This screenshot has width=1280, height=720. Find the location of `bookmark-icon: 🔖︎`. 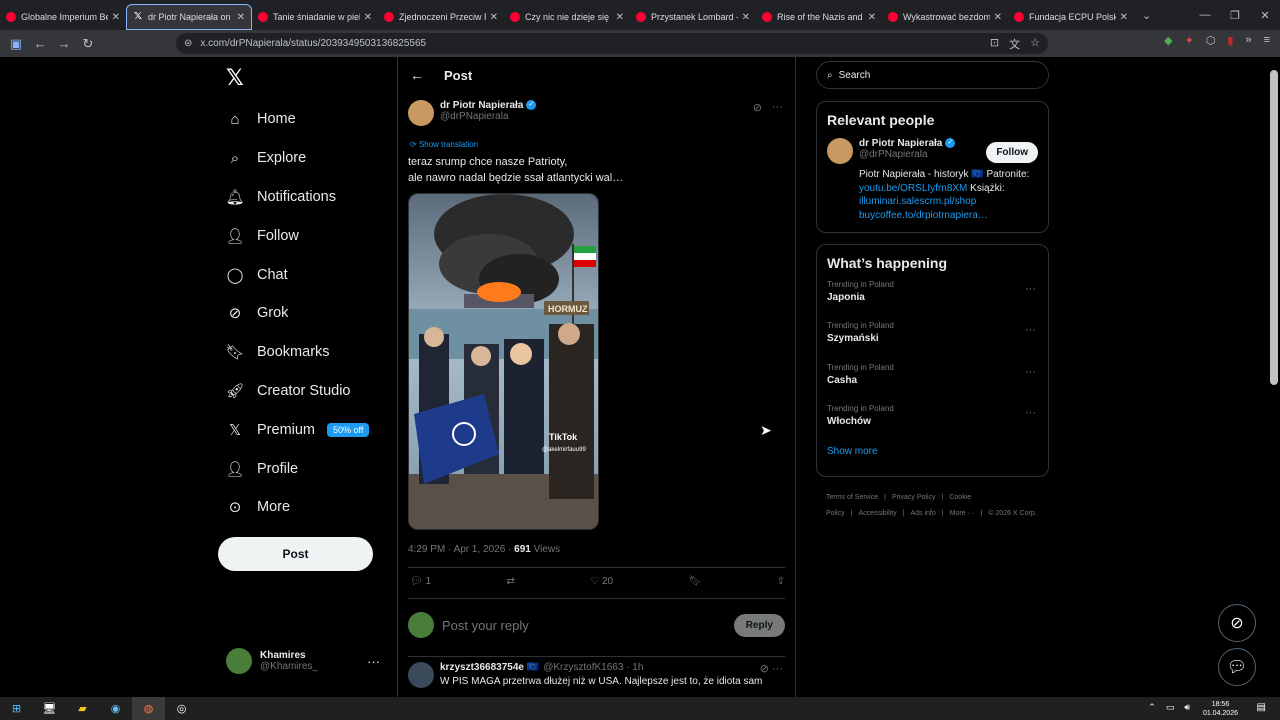

bookmark-icon: 🔖︎ is located at coordinates (694, 581).